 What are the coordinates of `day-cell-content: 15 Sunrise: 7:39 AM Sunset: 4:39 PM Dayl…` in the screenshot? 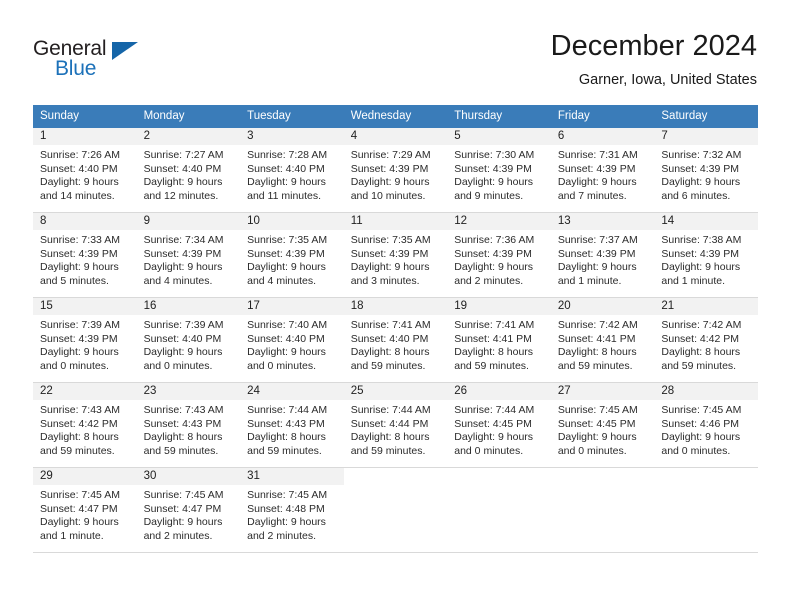 It's located at (85, 340).